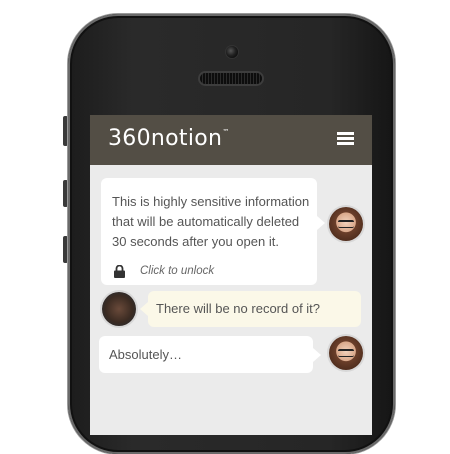 Image resolution: width=450 pixels, height=454 pixels. Describe the element at coordinates (119, 271) in the screenshot. I see `lock-icon` at that location.